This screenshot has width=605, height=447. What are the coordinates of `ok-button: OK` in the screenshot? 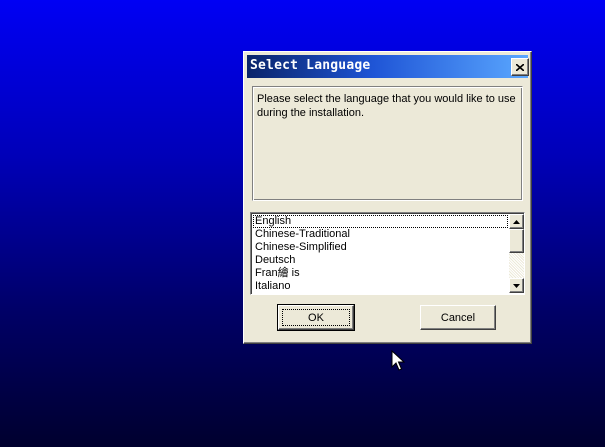 It's located at (316, 317).